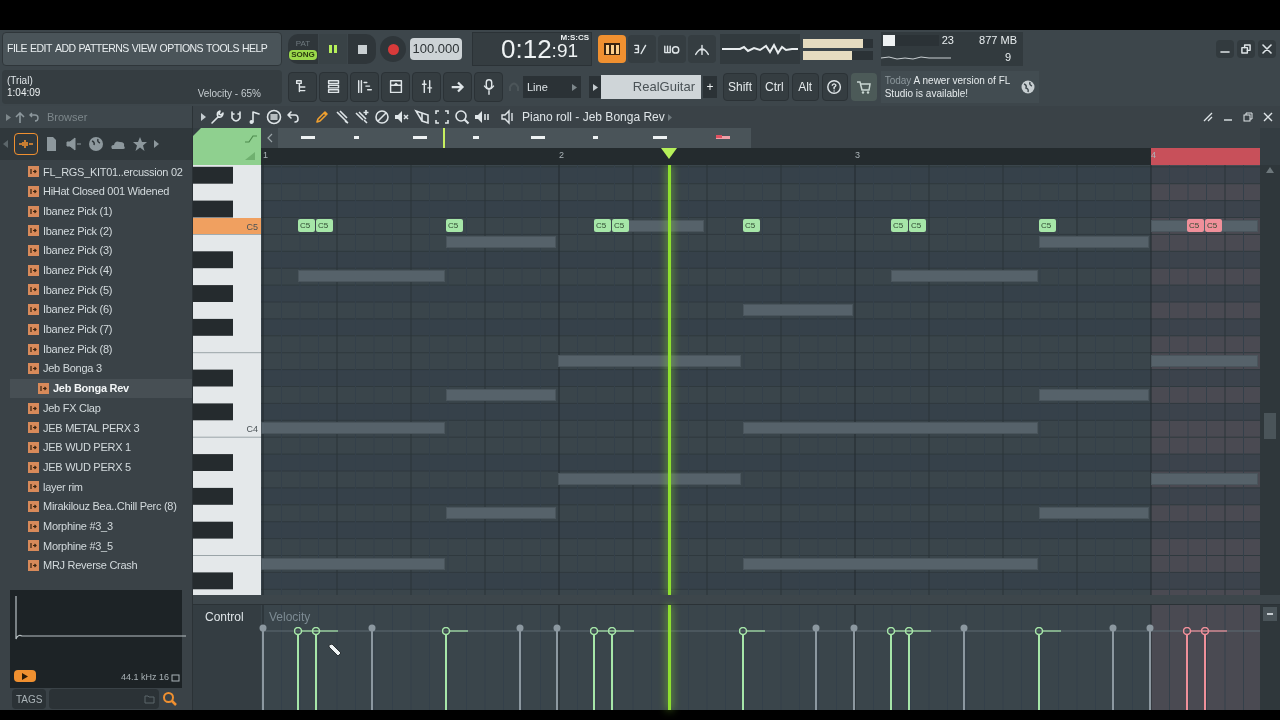 The width and height of the screenshot is (1280, 720). What do you see at coordinates (672, 49) in the screenshot?
I see `loop-record-button` at bounding box center [672, 49].